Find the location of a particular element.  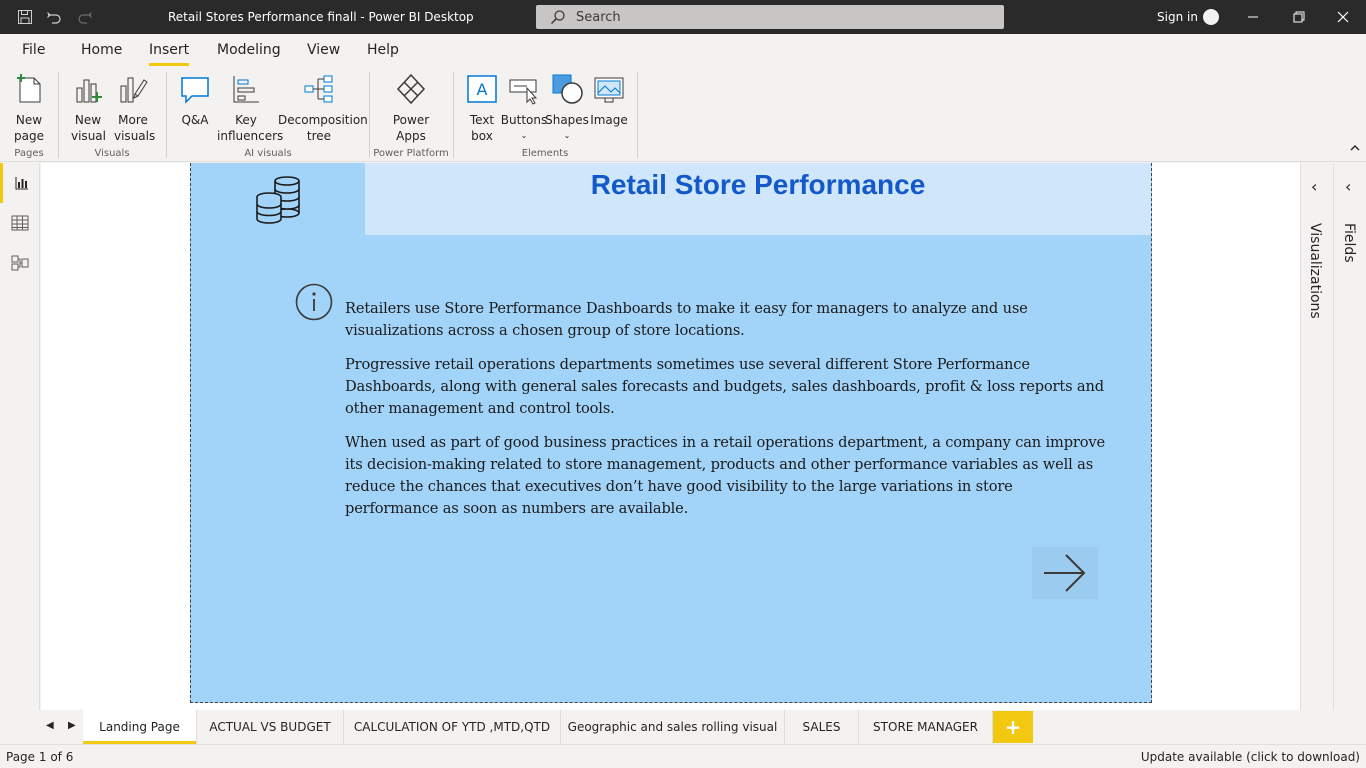

tab-insert: Insert is located at coordinates (169, 54).